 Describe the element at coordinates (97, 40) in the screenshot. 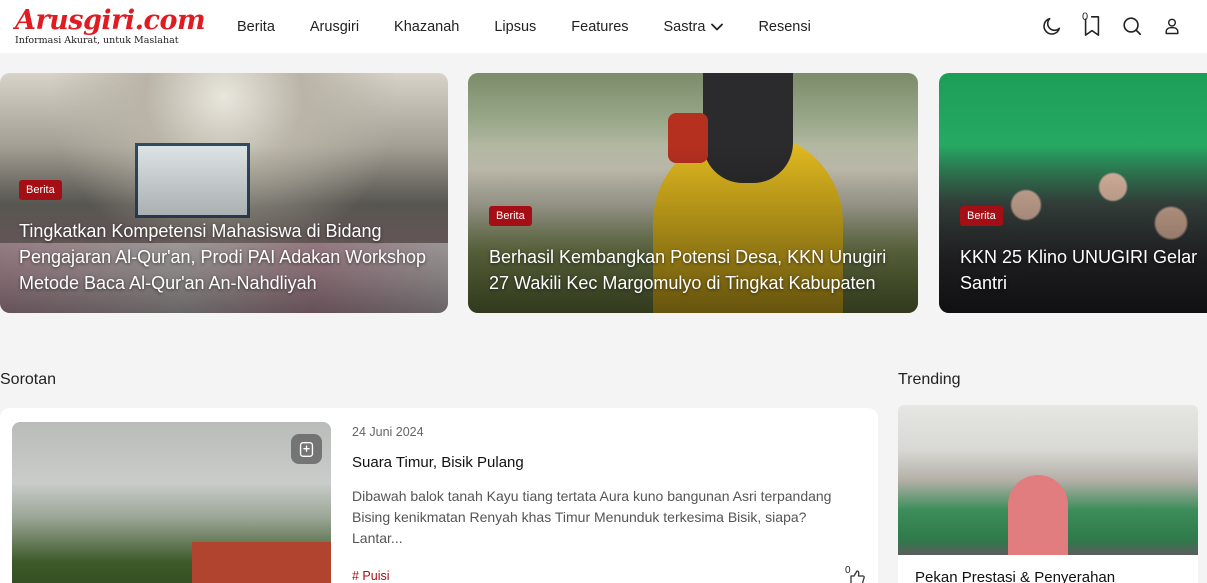

I see `logo-tagline: Informasi Akurat, untuk Maslahat` at that location.